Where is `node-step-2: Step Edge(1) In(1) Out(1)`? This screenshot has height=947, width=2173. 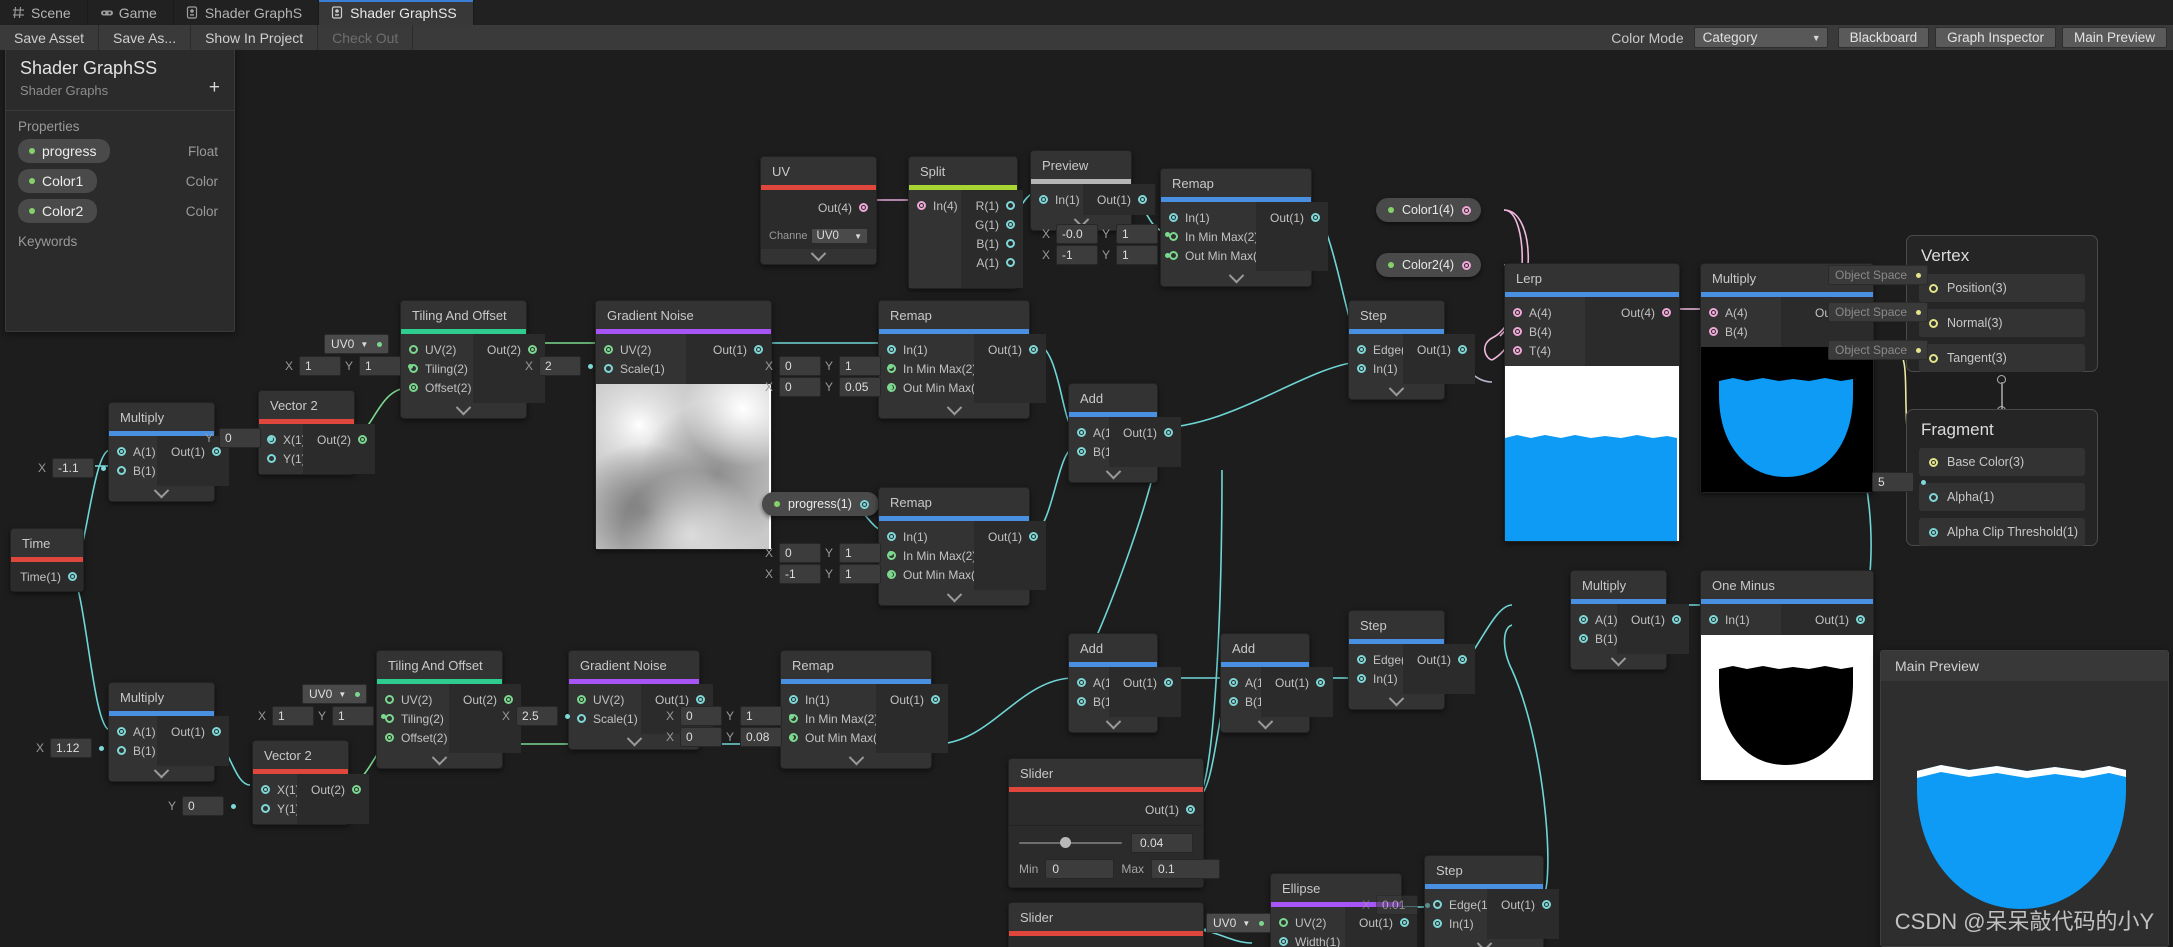
node-step-2: Step Edge(1) In(1) Out(1) is located at coordinates (1412, 660).